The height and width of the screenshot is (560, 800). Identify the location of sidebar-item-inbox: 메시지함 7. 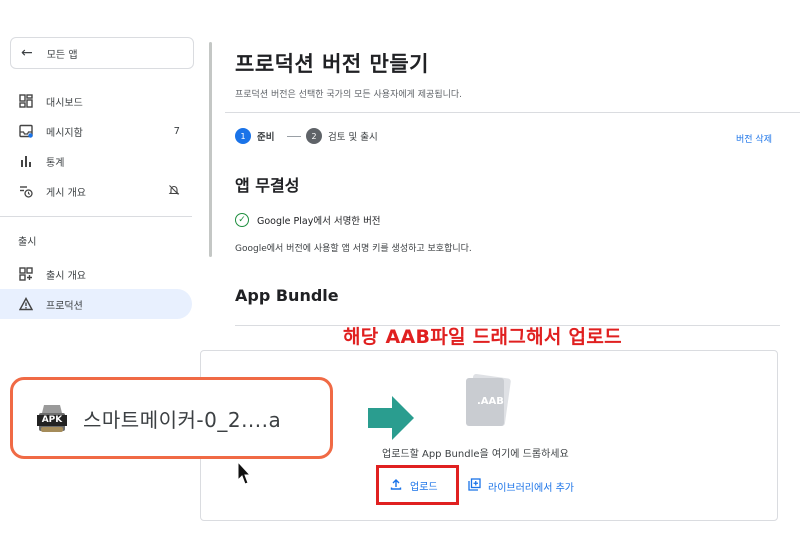
(96, 131).